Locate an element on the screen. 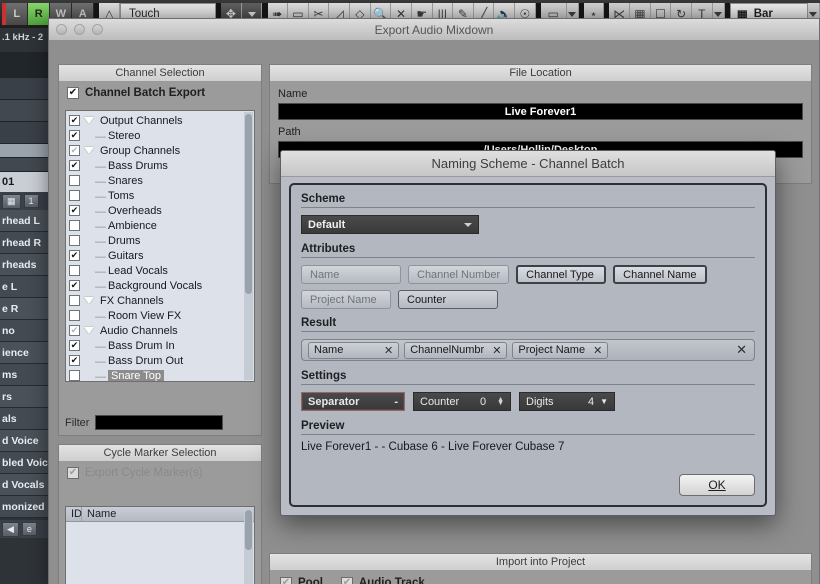  import-options-row: ✔ Pool ✔ Audio Track is located at coordinates (540, 577).